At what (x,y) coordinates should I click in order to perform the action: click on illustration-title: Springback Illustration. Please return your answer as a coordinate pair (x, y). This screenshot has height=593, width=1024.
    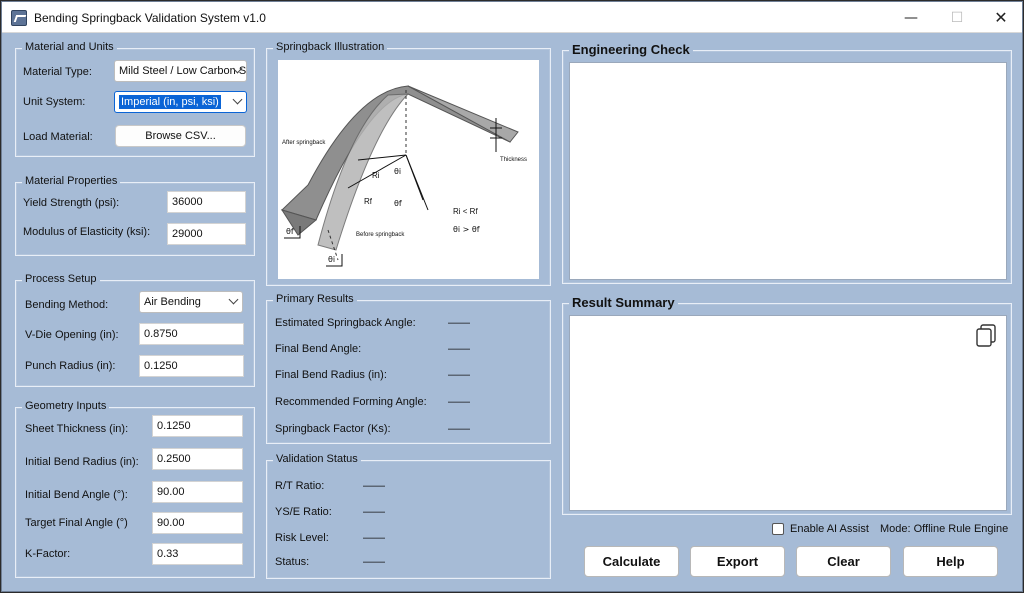
    Looking at the image, I should click on (330, 47).